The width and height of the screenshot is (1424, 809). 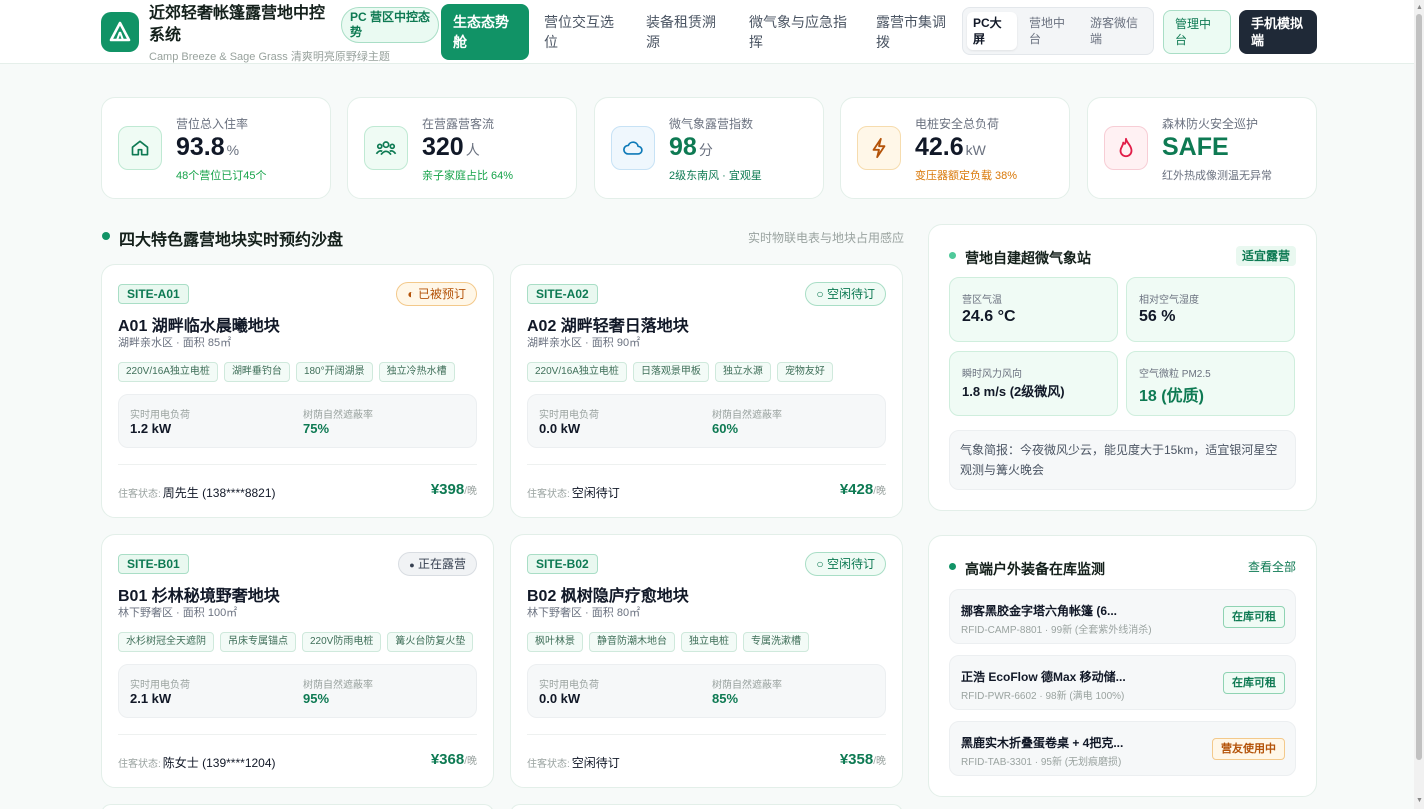 What do you see at coordinates (453, 759) in the screenshot?
I see `site-price: ¥368/晚` at bounding box center [453, 759].